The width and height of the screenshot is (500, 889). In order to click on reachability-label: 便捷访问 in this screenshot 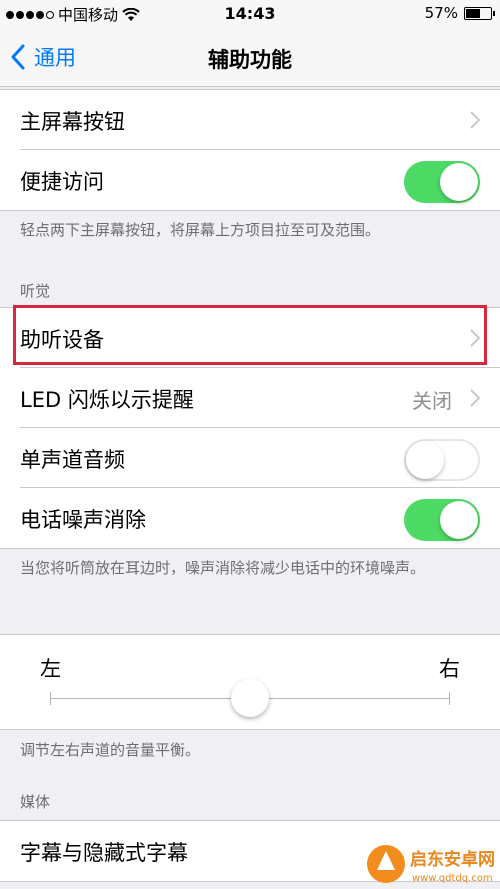, I will do `click(62, 182)`.